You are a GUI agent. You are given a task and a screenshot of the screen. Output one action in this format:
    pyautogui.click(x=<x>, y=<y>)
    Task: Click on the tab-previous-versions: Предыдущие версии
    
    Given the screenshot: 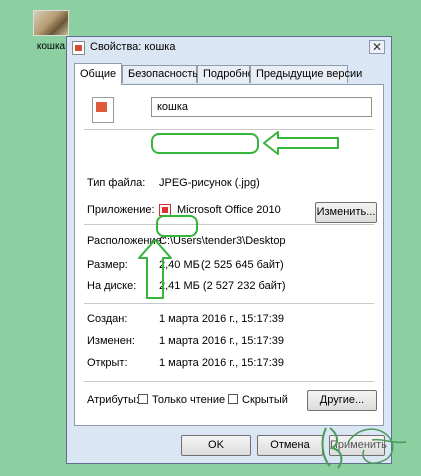 What is the action you would take?
    pyautogui.click(x=306, y=74)
    